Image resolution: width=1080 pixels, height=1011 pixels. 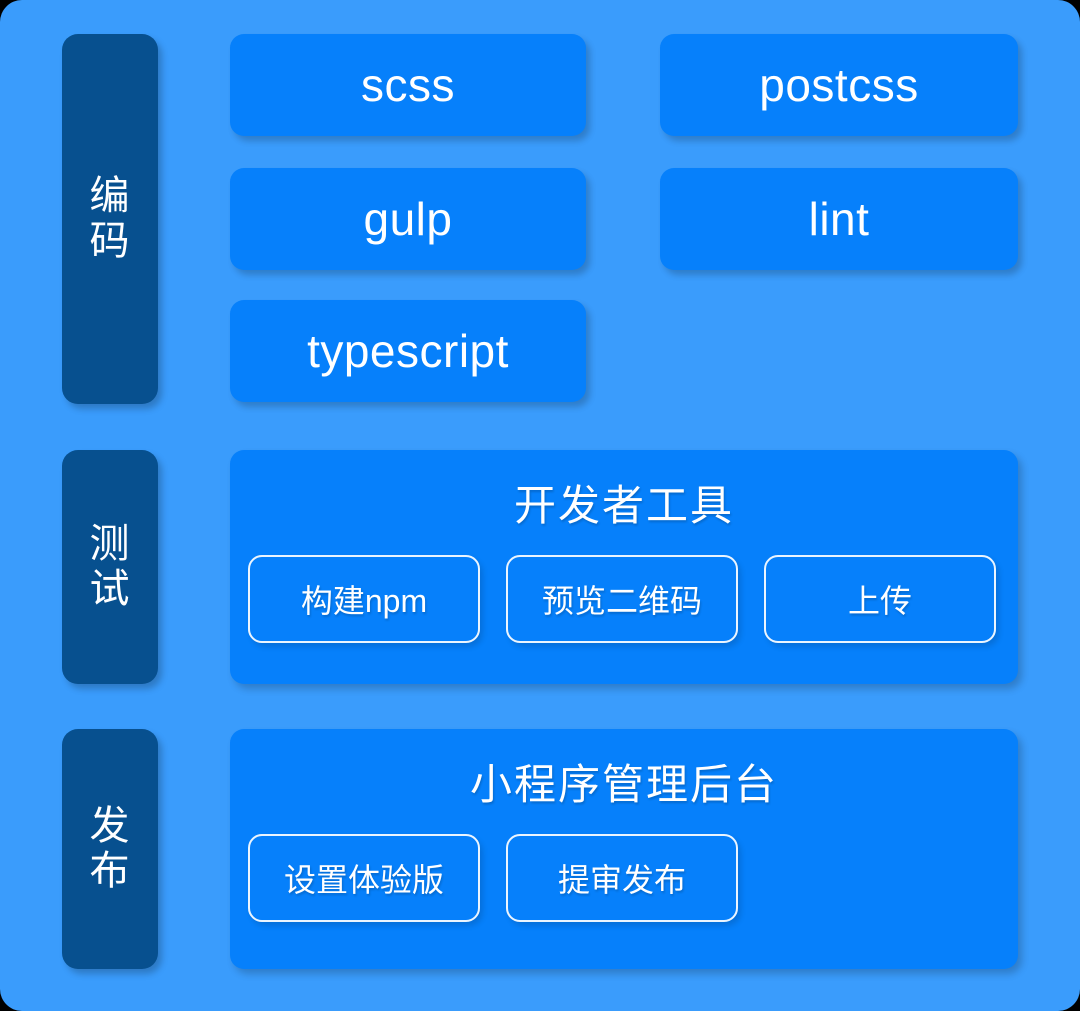 What do you see at coordinates (839, 219) in the screenshot?
I see `tool-card-lint: lint` at bounding box center [839, 219].